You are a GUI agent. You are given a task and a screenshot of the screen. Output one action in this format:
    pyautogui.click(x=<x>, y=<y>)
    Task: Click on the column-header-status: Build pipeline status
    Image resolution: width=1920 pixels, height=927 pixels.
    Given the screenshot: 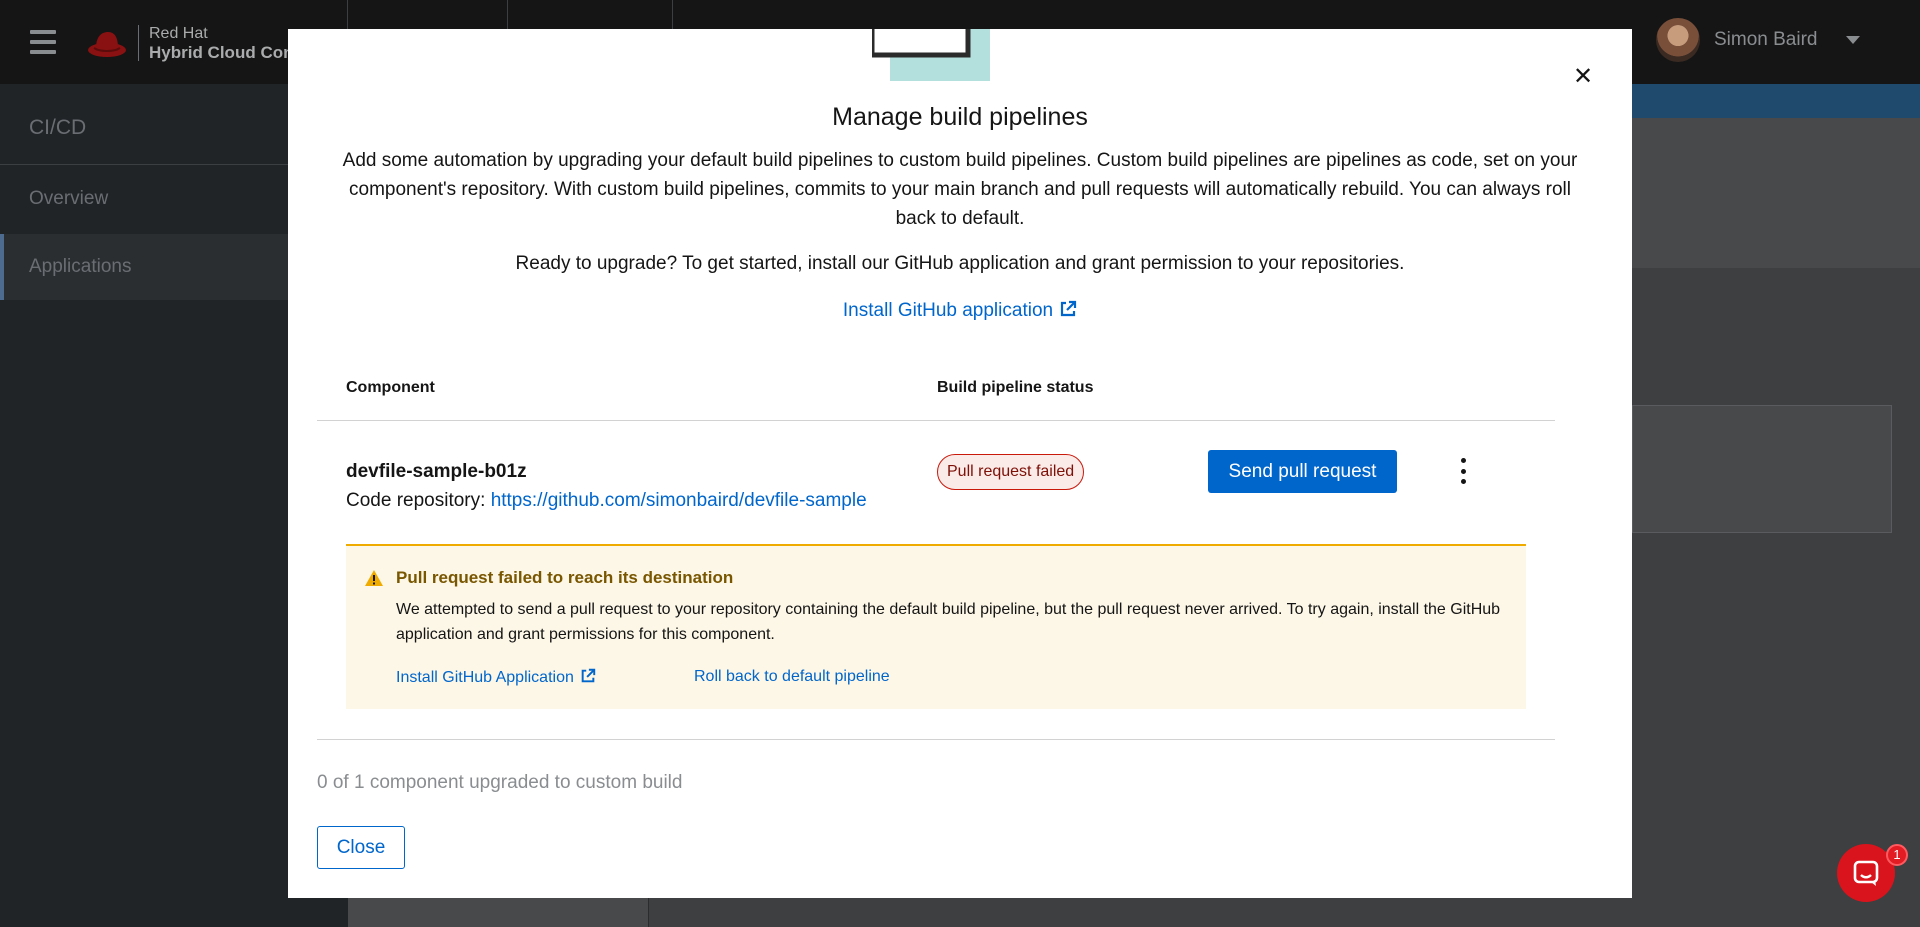 What is the action you would take?
    pyautogui.click(x=1015, y=387)
    